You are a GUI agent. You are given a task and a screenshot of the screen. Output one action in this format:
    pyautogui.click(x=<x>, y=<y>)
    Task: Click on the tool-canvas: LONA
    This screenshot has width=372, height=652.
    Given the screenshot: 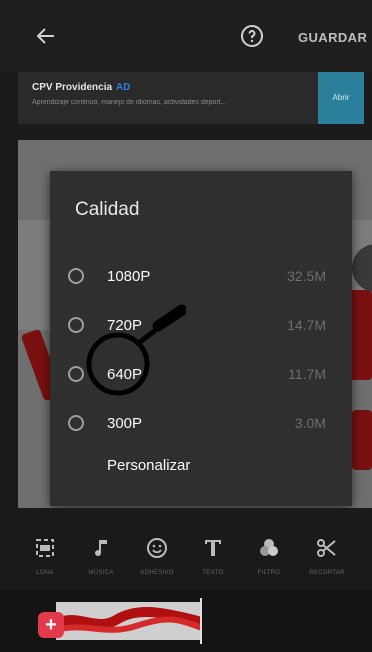 What is the action you would take?
    pyautogui.click(x=45, y=556)
    